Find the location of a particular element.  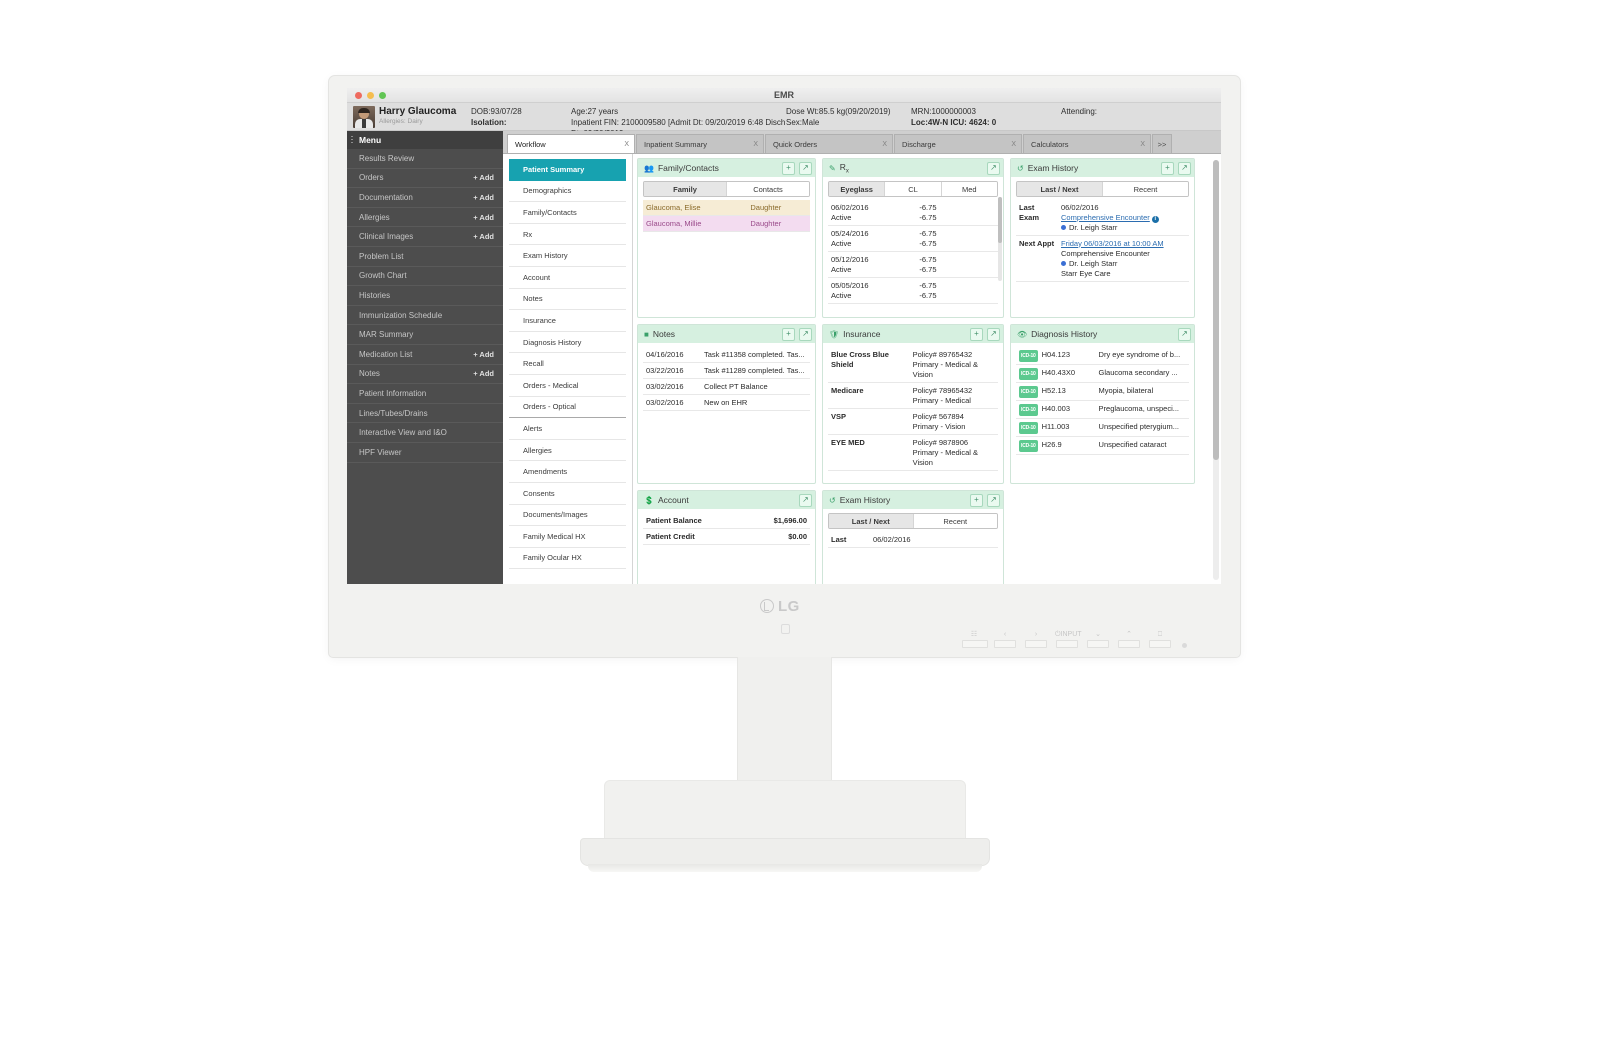

osd-button-5: ⌃ is located at coordinates (1129, 639).